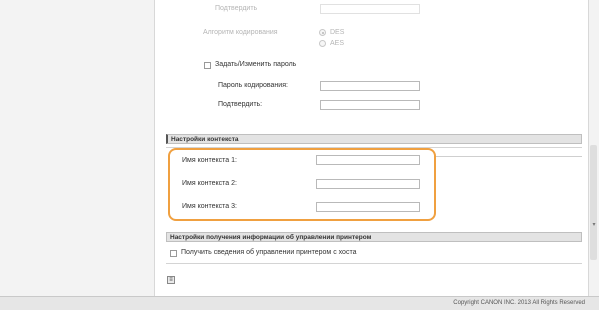 This screenshot has width=599, height=310. I want to click on context-settings-header: Настройки контекста, so click(374, 139).